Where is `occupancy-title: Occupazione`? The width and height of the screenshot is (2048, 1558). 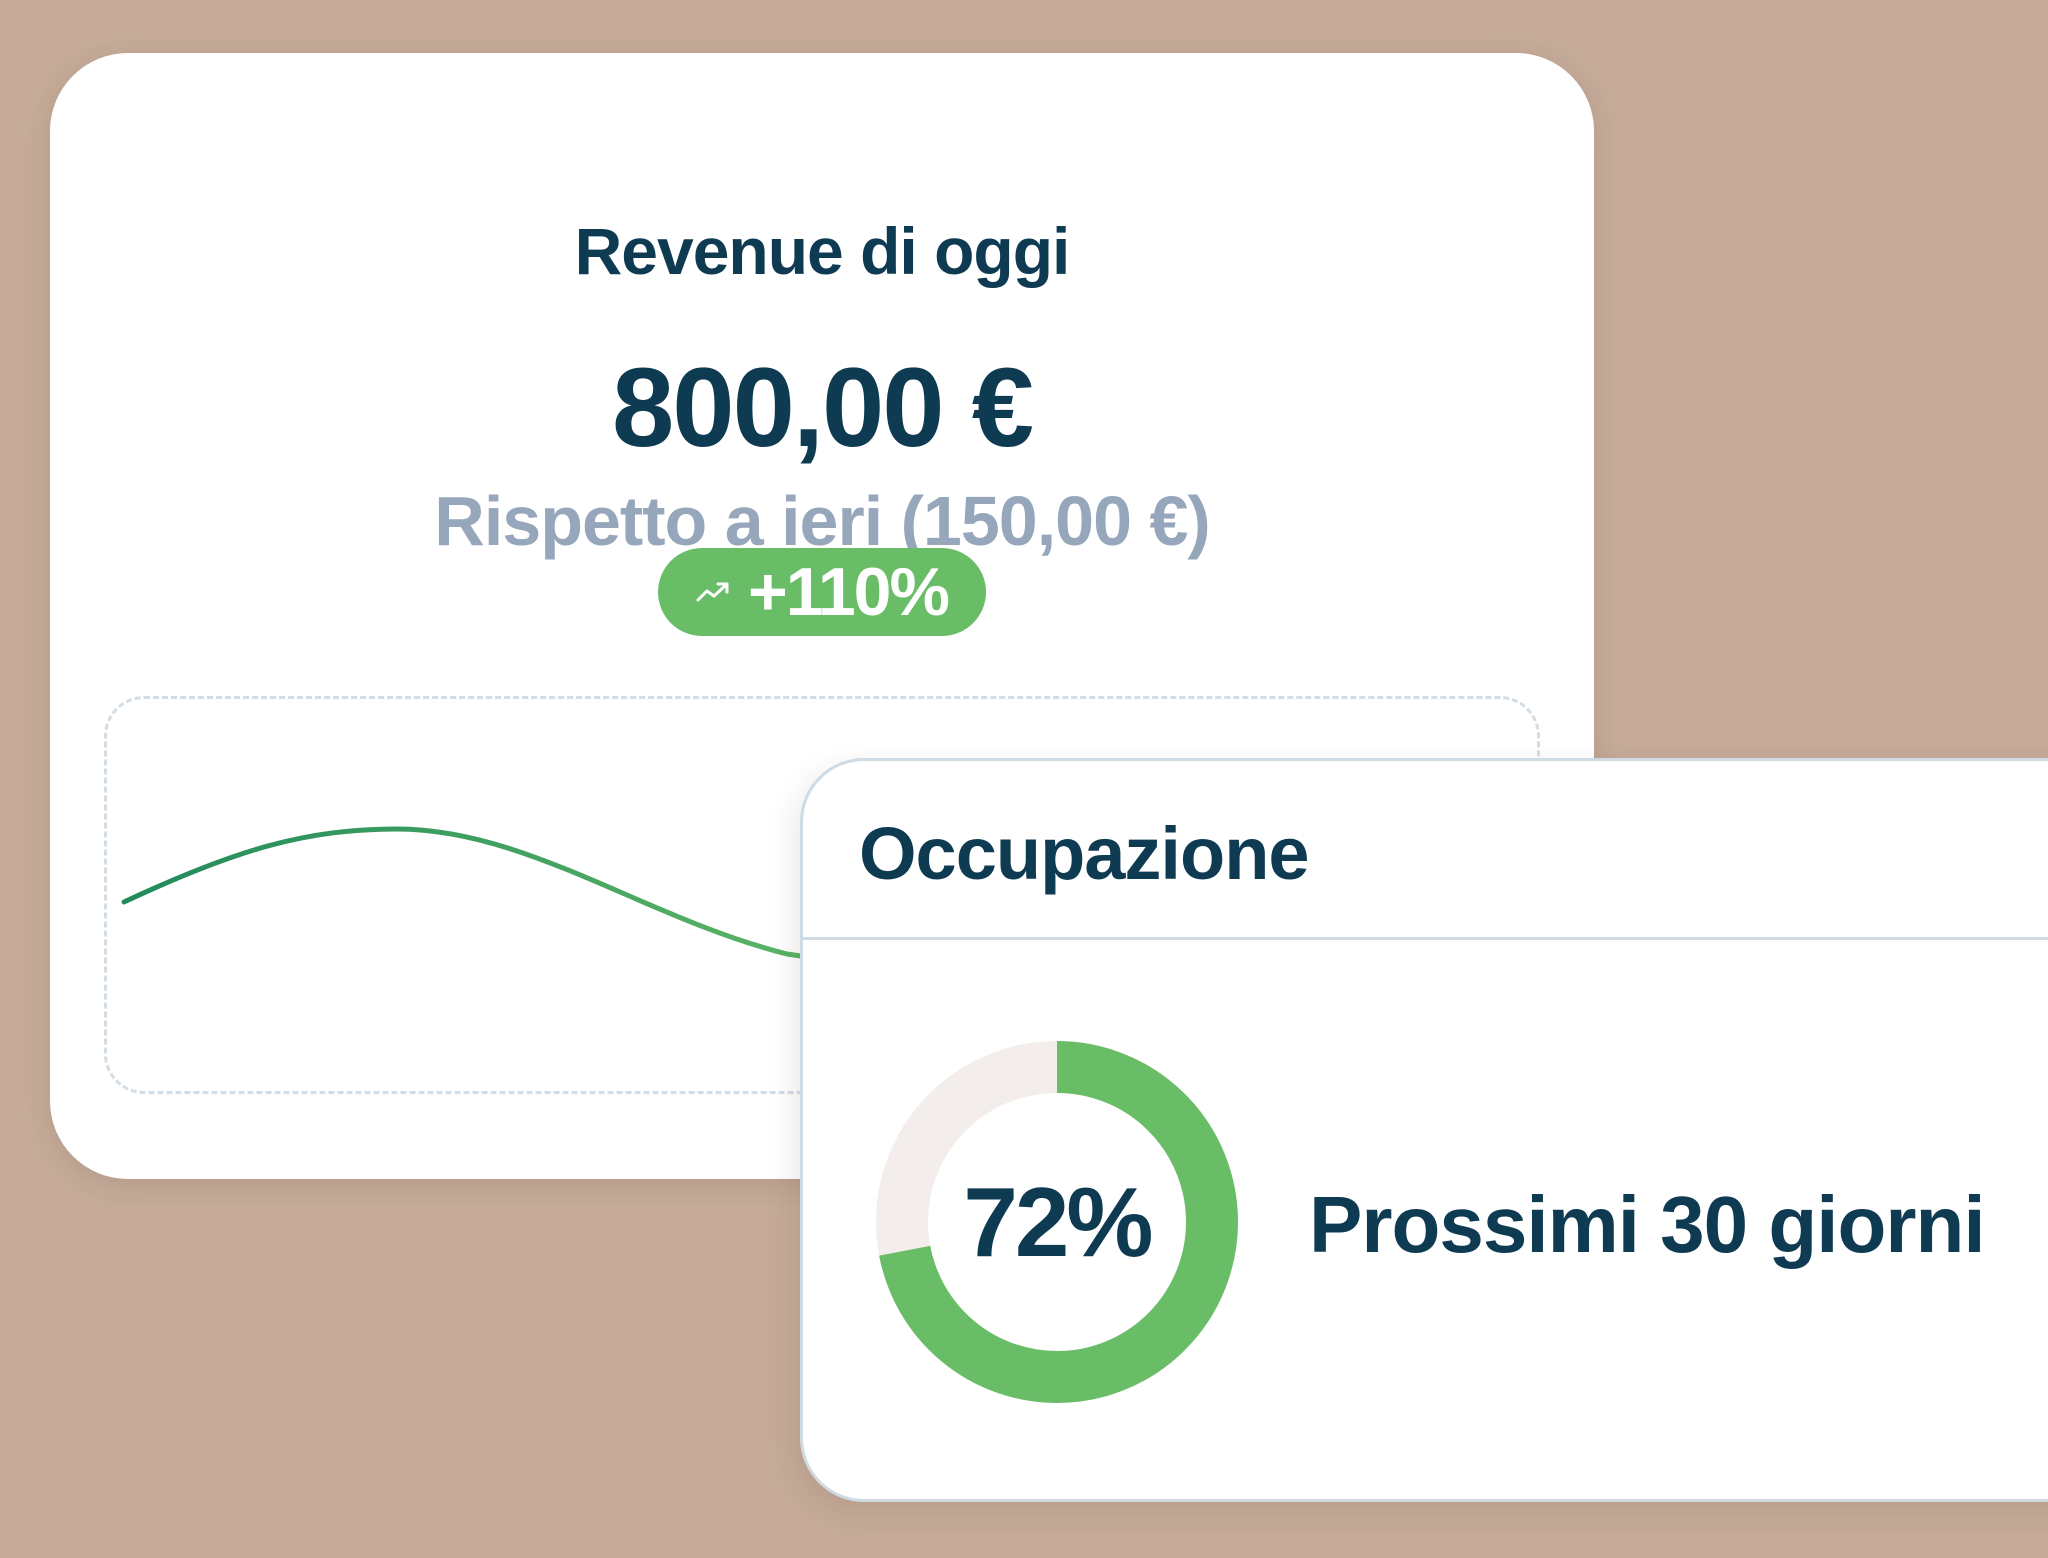
occupancy-title: Occupazione is located at coordinates (1084, 853).